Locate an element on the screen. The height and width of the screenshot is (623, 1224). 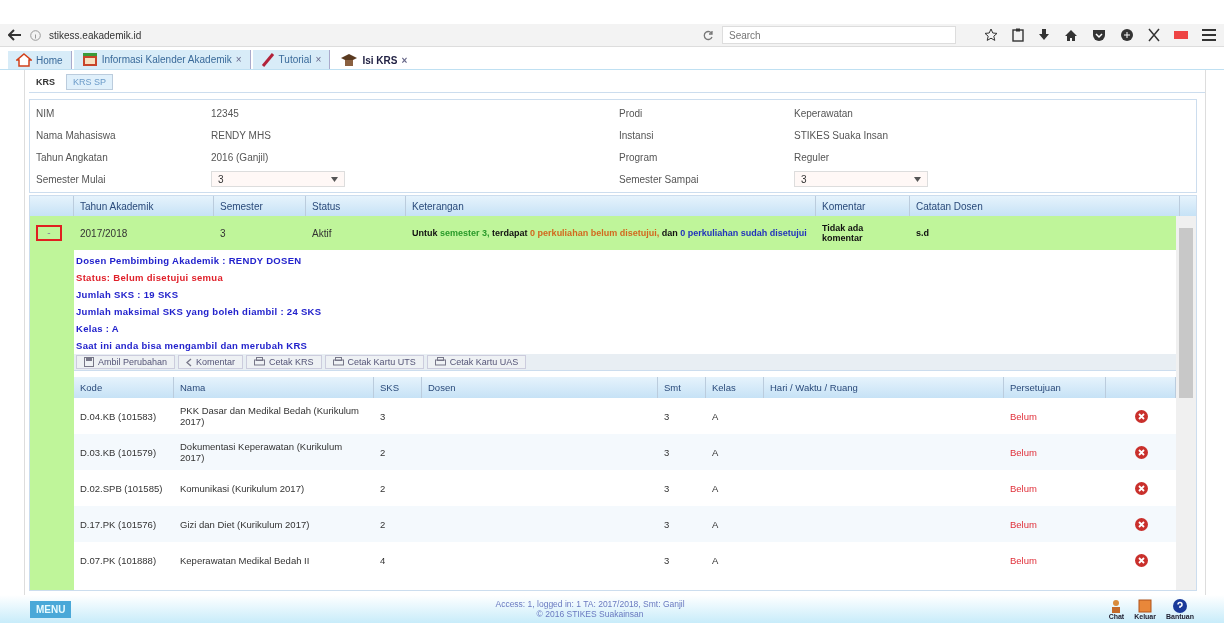
table-cell-text: D.04.KB (101583) is located at coordinates (118, 416).